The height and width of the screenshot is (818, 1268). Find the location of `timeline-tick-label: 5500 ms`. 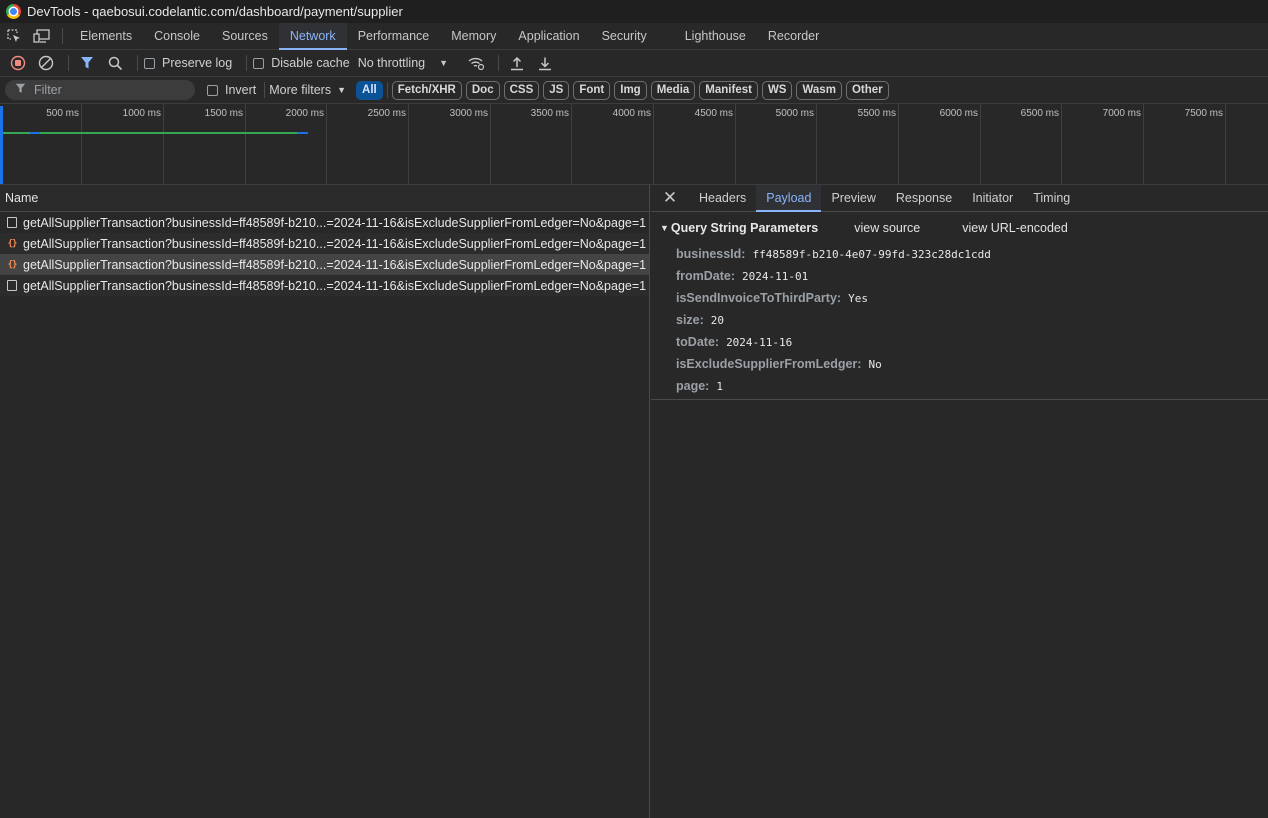

timeline-tick-label: 5500 ms is located at coordinates (876, 113).